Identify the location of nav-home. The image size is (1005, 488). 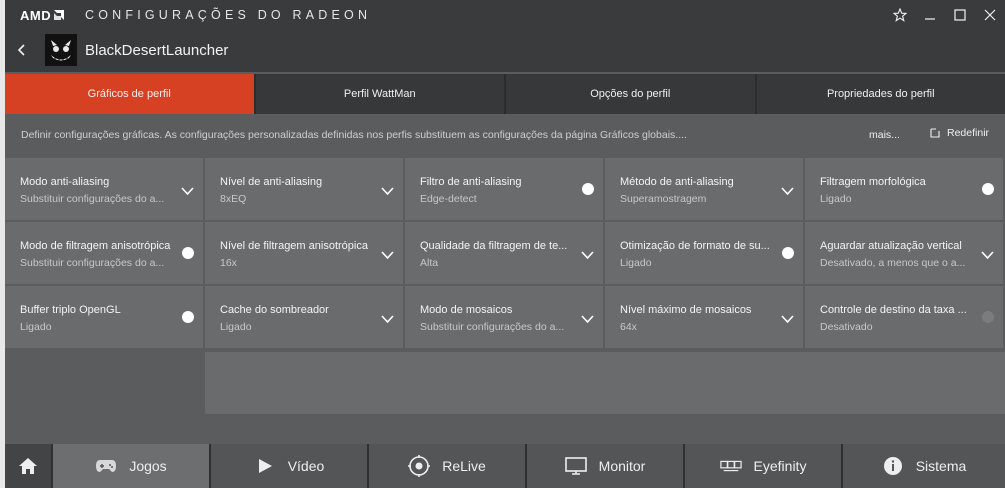
(28, 466).